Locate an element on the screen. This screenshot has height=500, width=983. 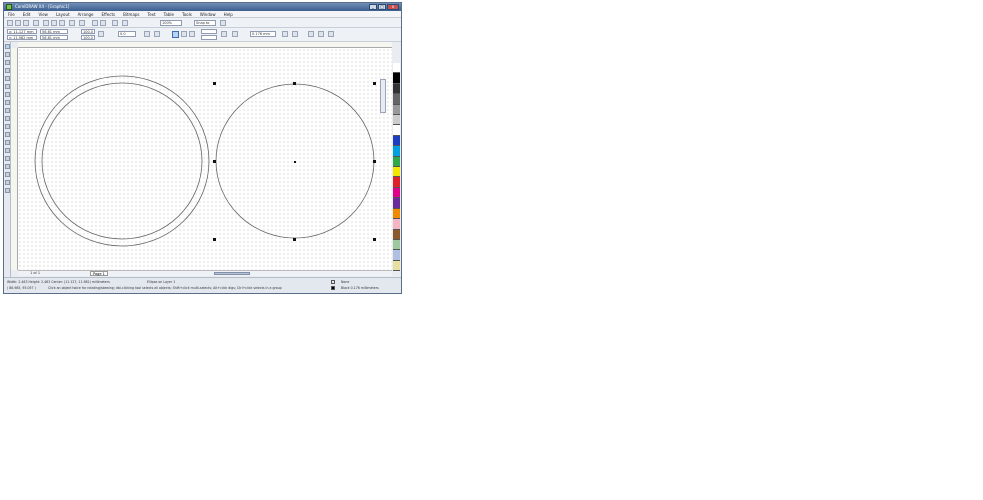
smart-fill-tool-icon is located at coordinates (7, 86).